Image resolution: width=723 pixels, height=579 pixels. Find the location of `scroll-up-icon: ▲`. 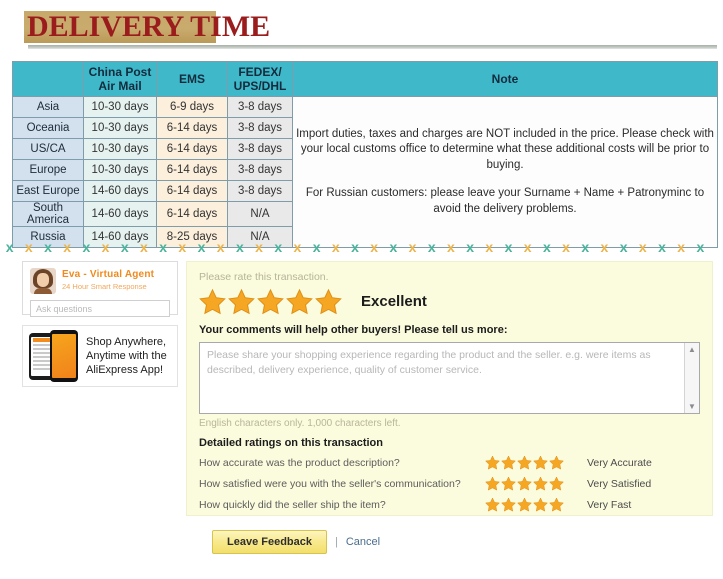

scroll-up-icon: ▲ is located at coordinates (692, 349).